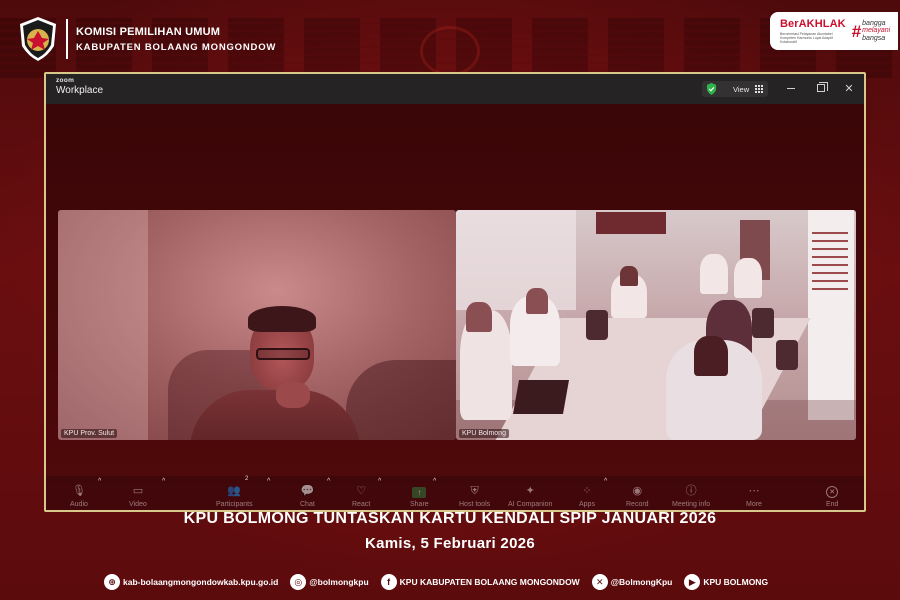 This screenshot has height=600, width=900. What do you see at coordinates (530, 490) in the screenshot?
I see `sparkle-icon: ✦` at bounding box center [530, 490].